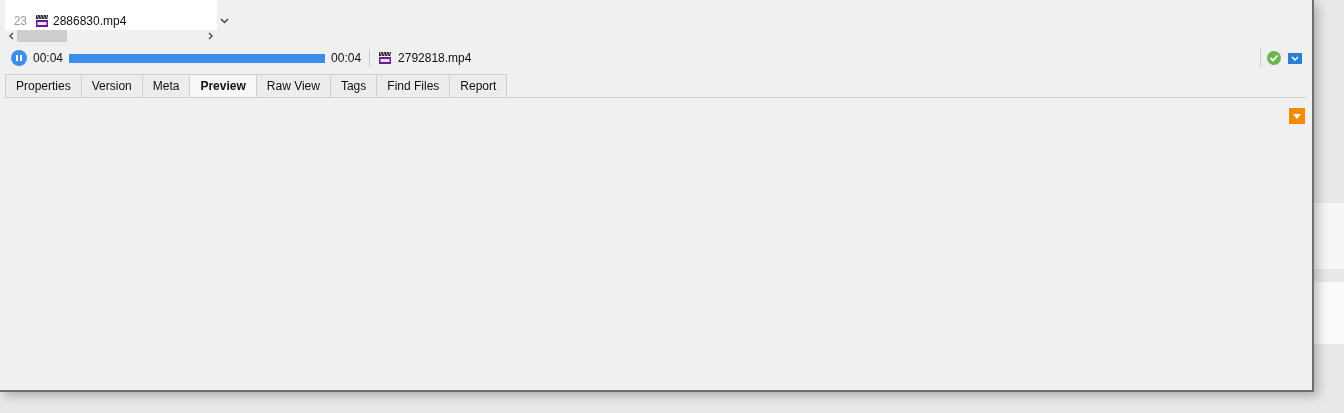 This screenshot has width=1344, height=413. Describe the element at coordinates (43, 85) in the screenshot. I see `tab: Properties` at that location.